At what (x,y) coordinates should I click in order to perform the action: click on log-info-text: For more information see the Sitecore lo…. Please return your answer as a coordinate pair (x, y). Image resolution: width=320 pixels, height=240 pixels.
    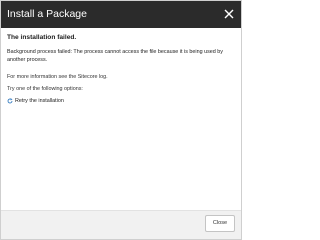
    Looking at the image, I should click on (57, 77).